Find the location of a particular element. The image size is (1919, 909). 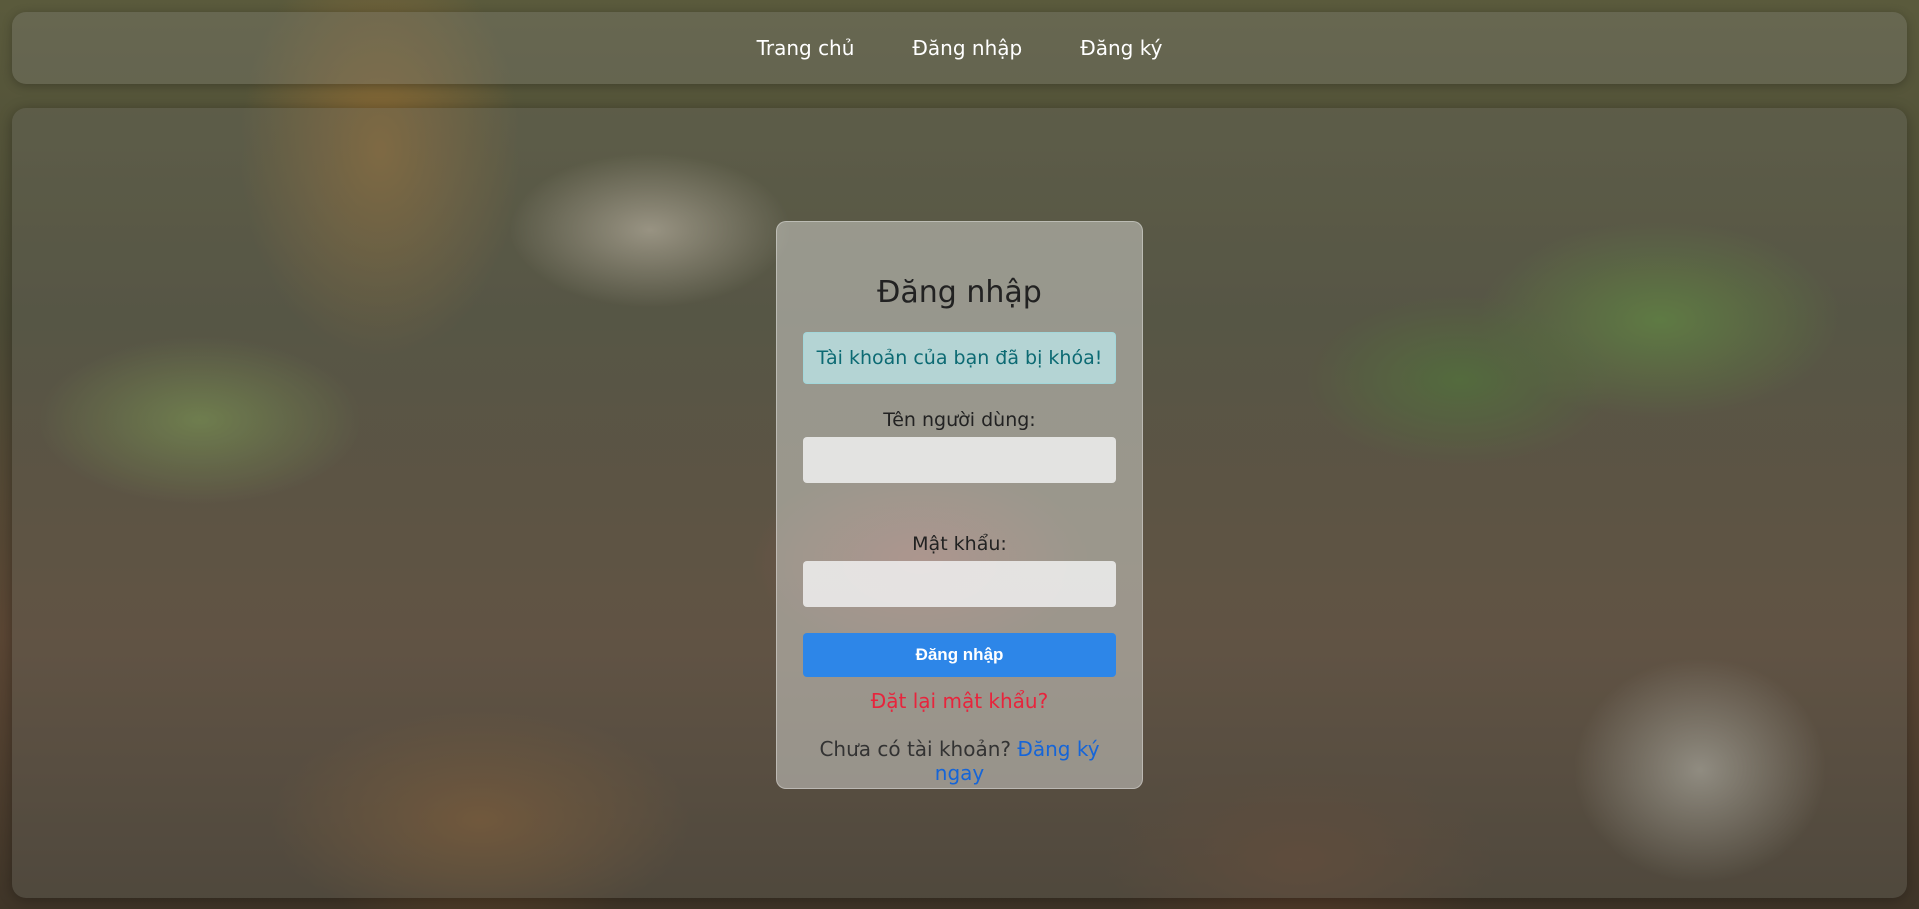

account-locked-alert: Tài khoản của bạn đã bị khóa! is located at coordinates (959, 358).